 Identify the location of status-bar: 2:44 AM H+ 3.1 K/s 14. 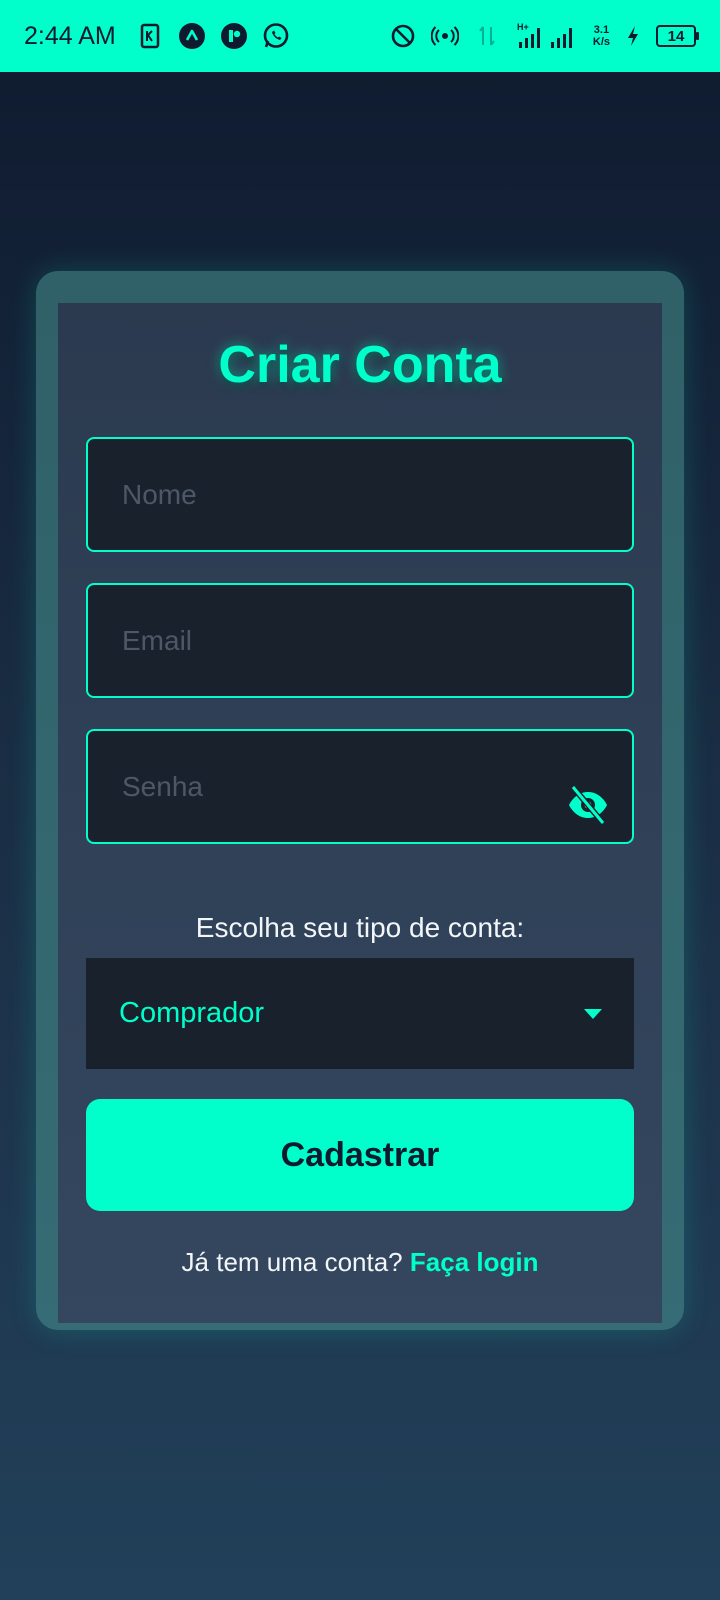
(360, 36).